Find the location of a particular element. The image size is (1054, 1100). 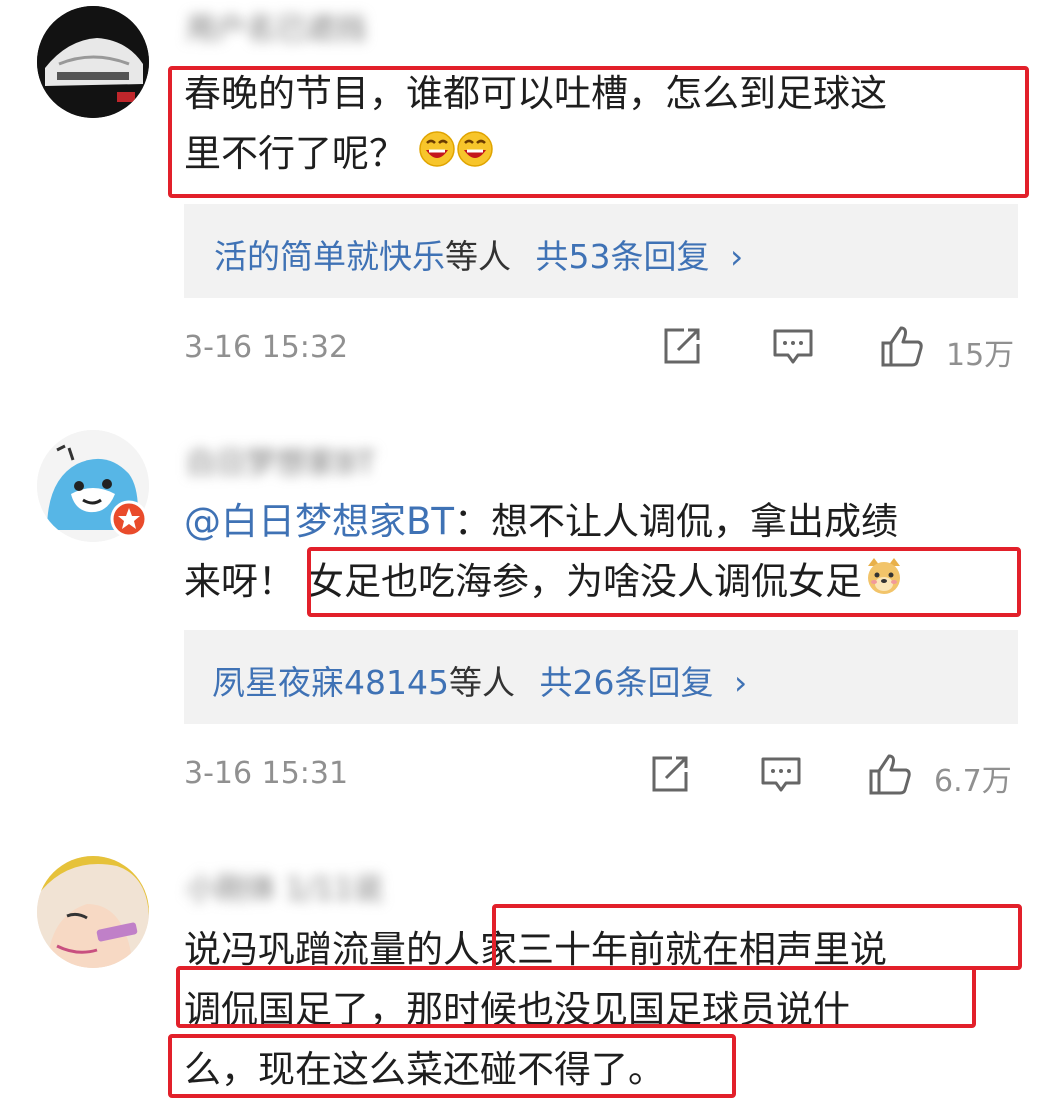

reply-count-link: 共26条回复 is located at coordinates (626, 682).